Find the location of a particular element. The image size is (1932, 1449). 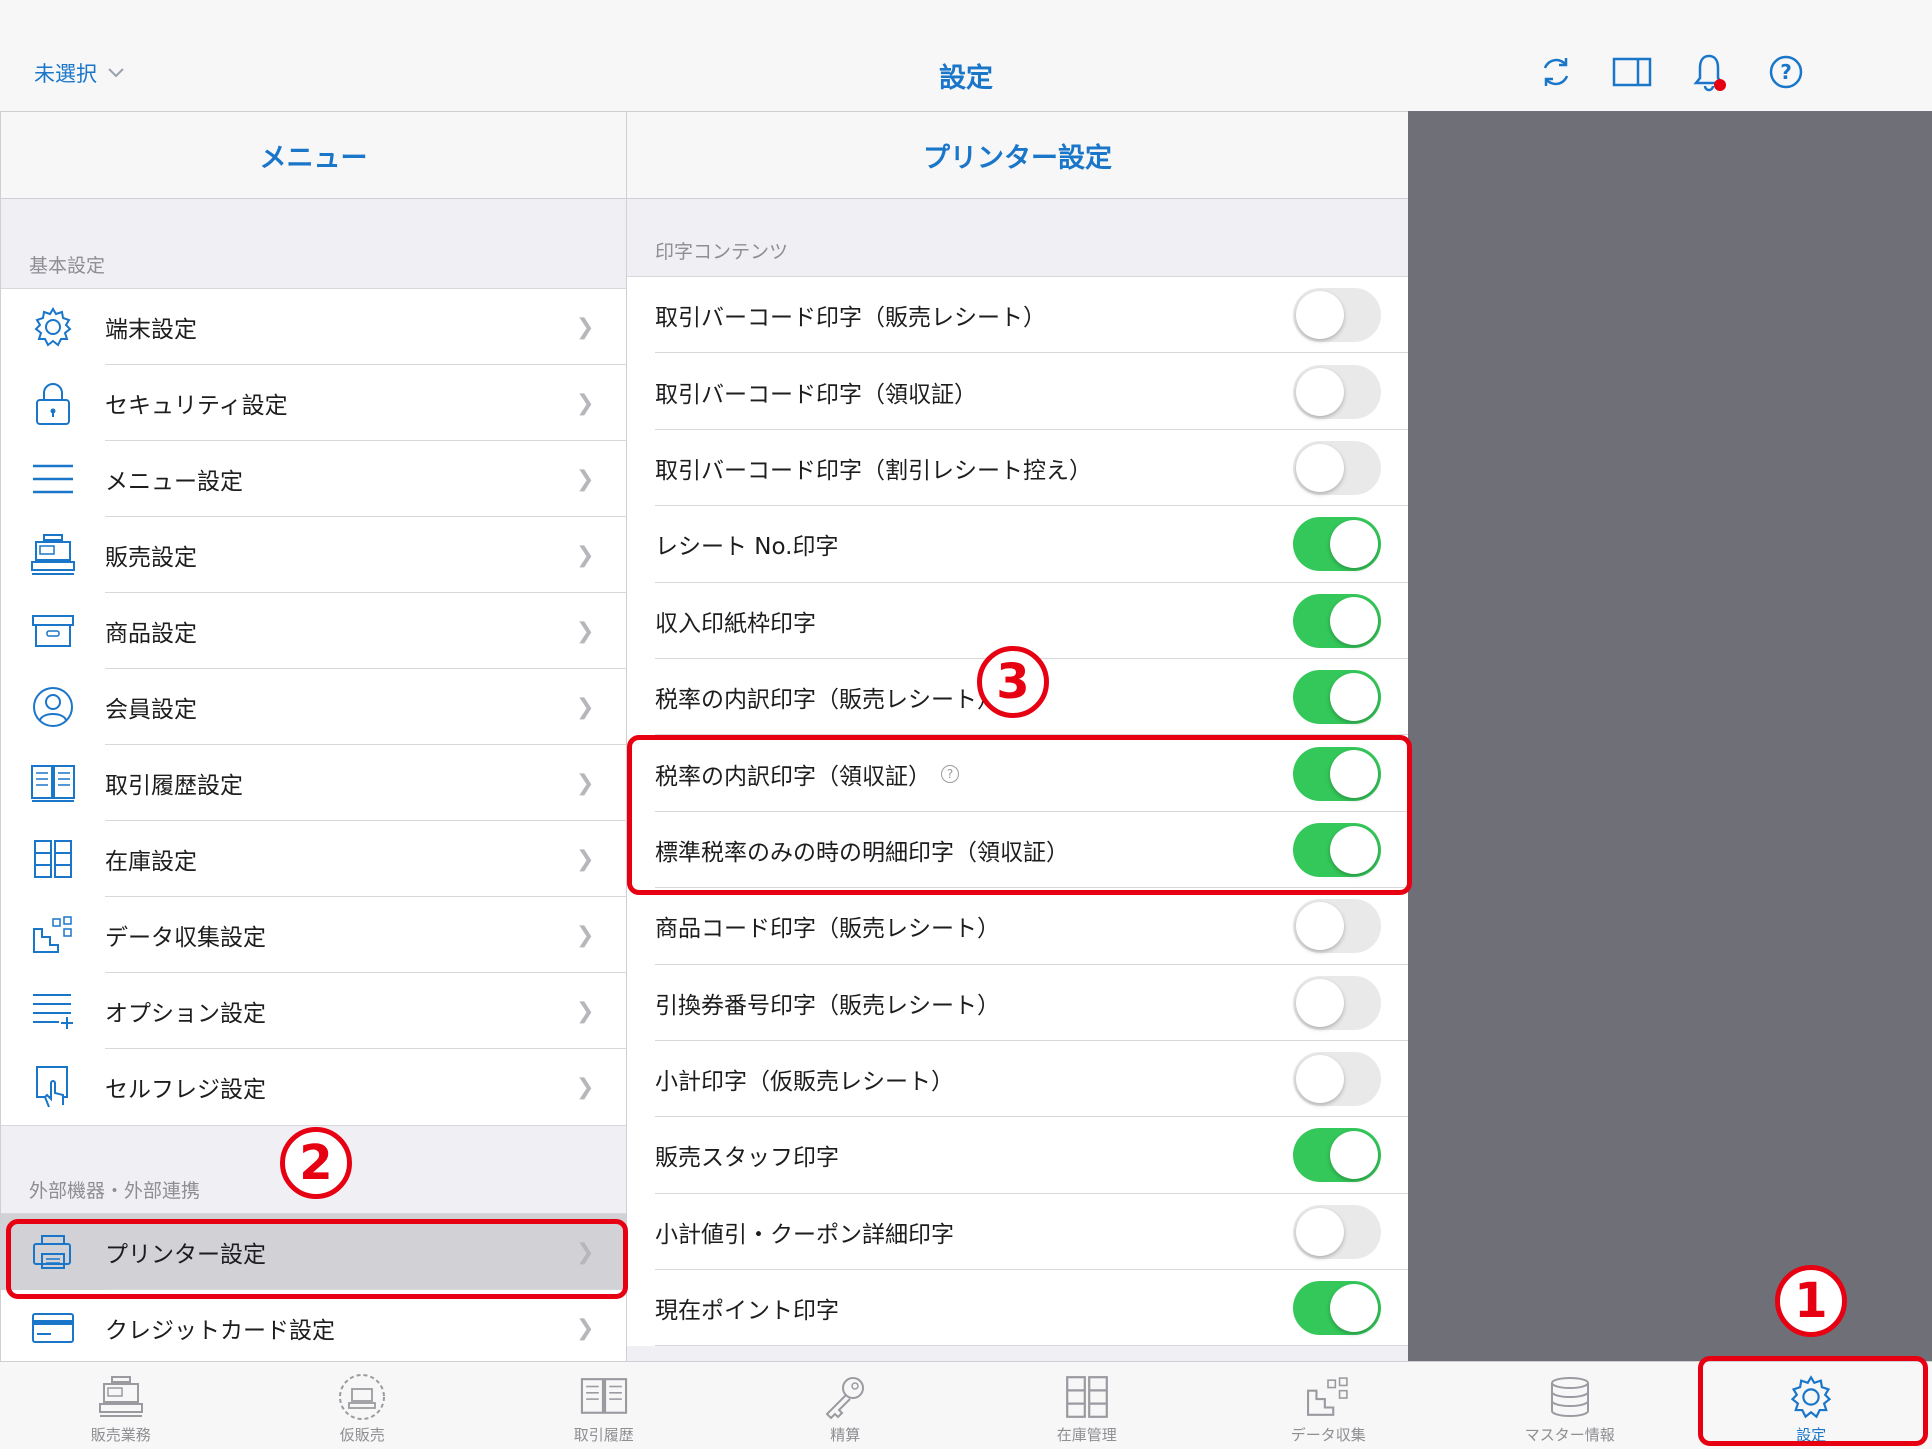

hamburger-icon is located at coordinates (53, 479).